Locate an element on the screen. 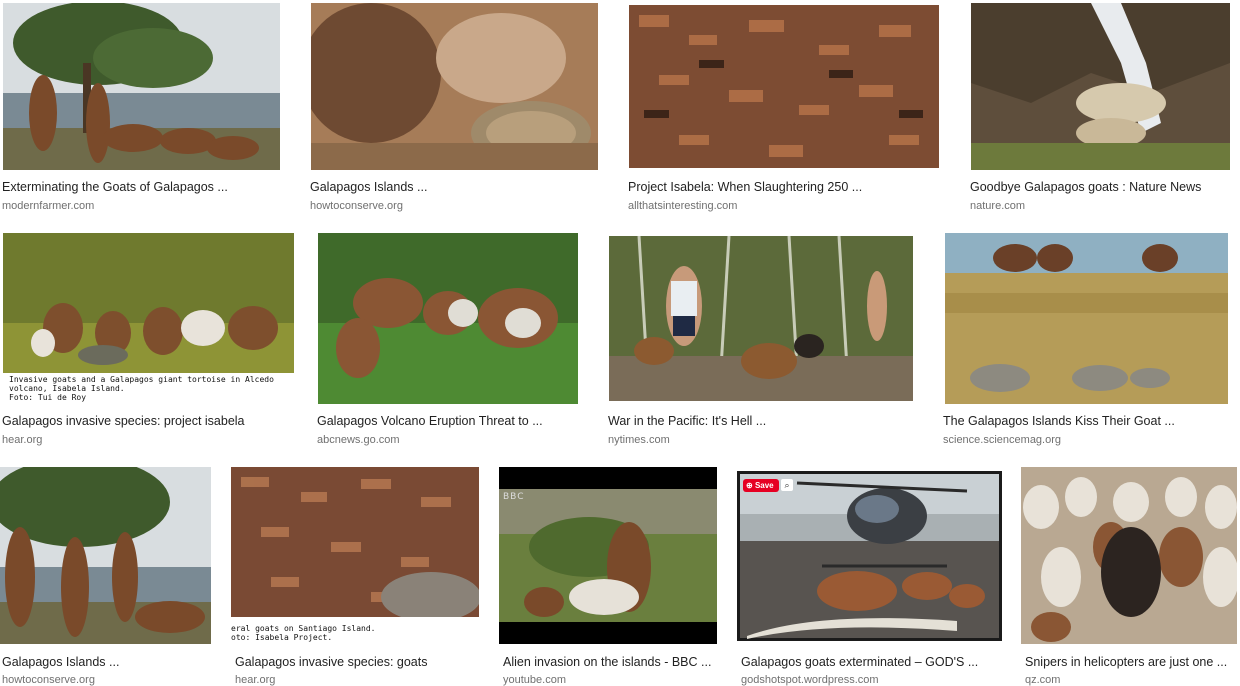 The height and width of the screenshot is (686, 1240). result-source: allthatsinteresting.com is located at coordinates (683, 206).